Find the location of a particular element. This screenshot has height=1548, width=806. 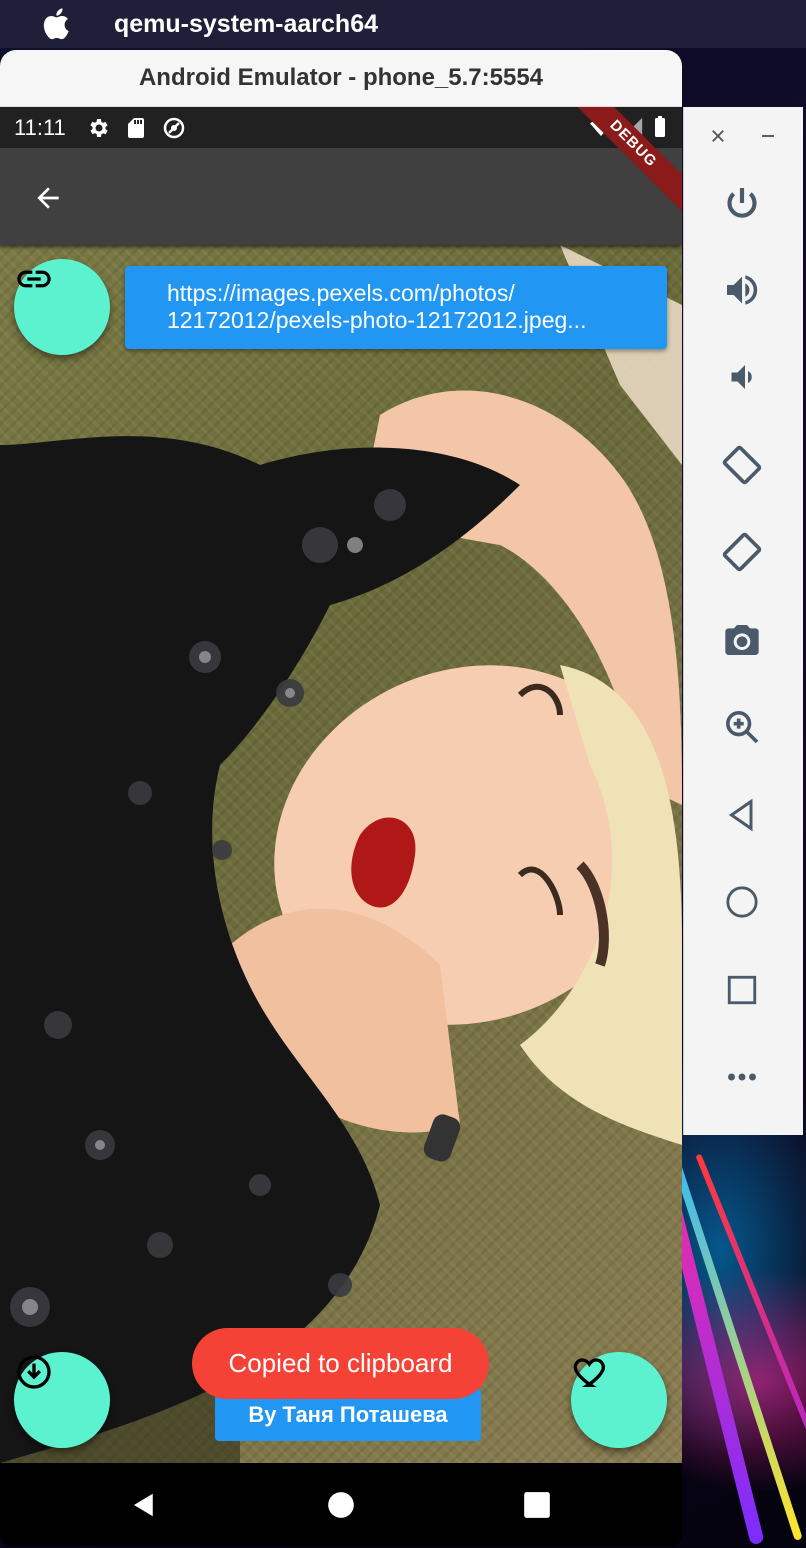

favorite-button is located at coordinates (619, 1400).